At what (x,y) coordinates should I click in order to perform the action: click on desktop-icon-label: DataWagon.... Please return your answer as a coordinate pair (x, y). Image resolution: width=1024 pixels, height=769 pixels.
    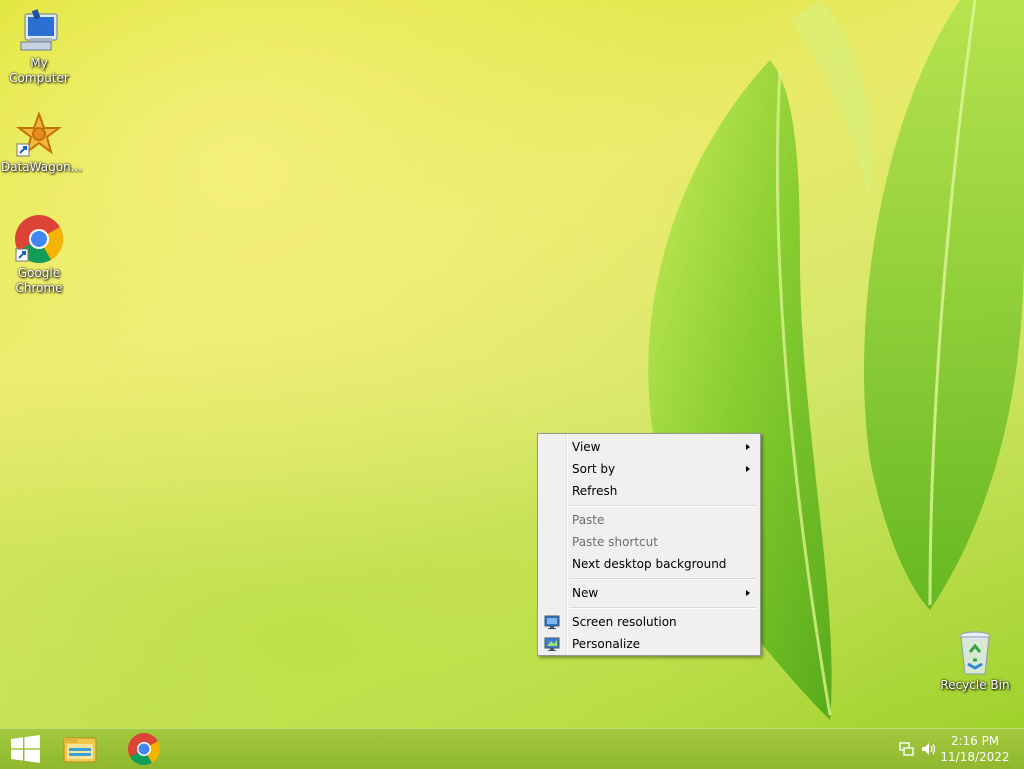
    Looking at the image, I should click on (42, 167).